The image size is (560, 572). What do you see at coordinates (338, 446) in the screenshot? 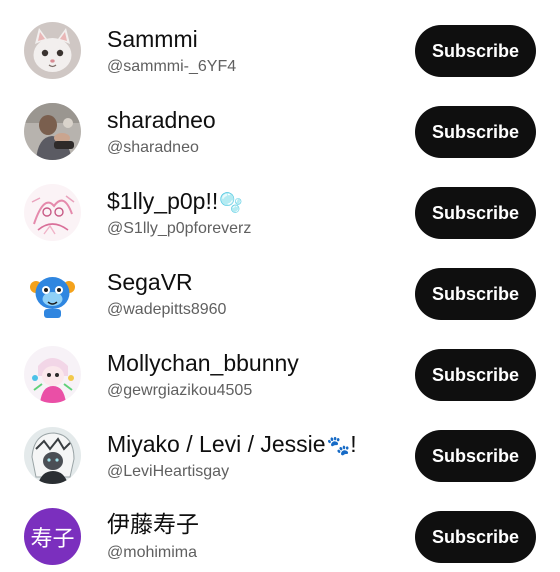
I see `paw-prints-icon: 🐾` at bounding box center [338, 446].